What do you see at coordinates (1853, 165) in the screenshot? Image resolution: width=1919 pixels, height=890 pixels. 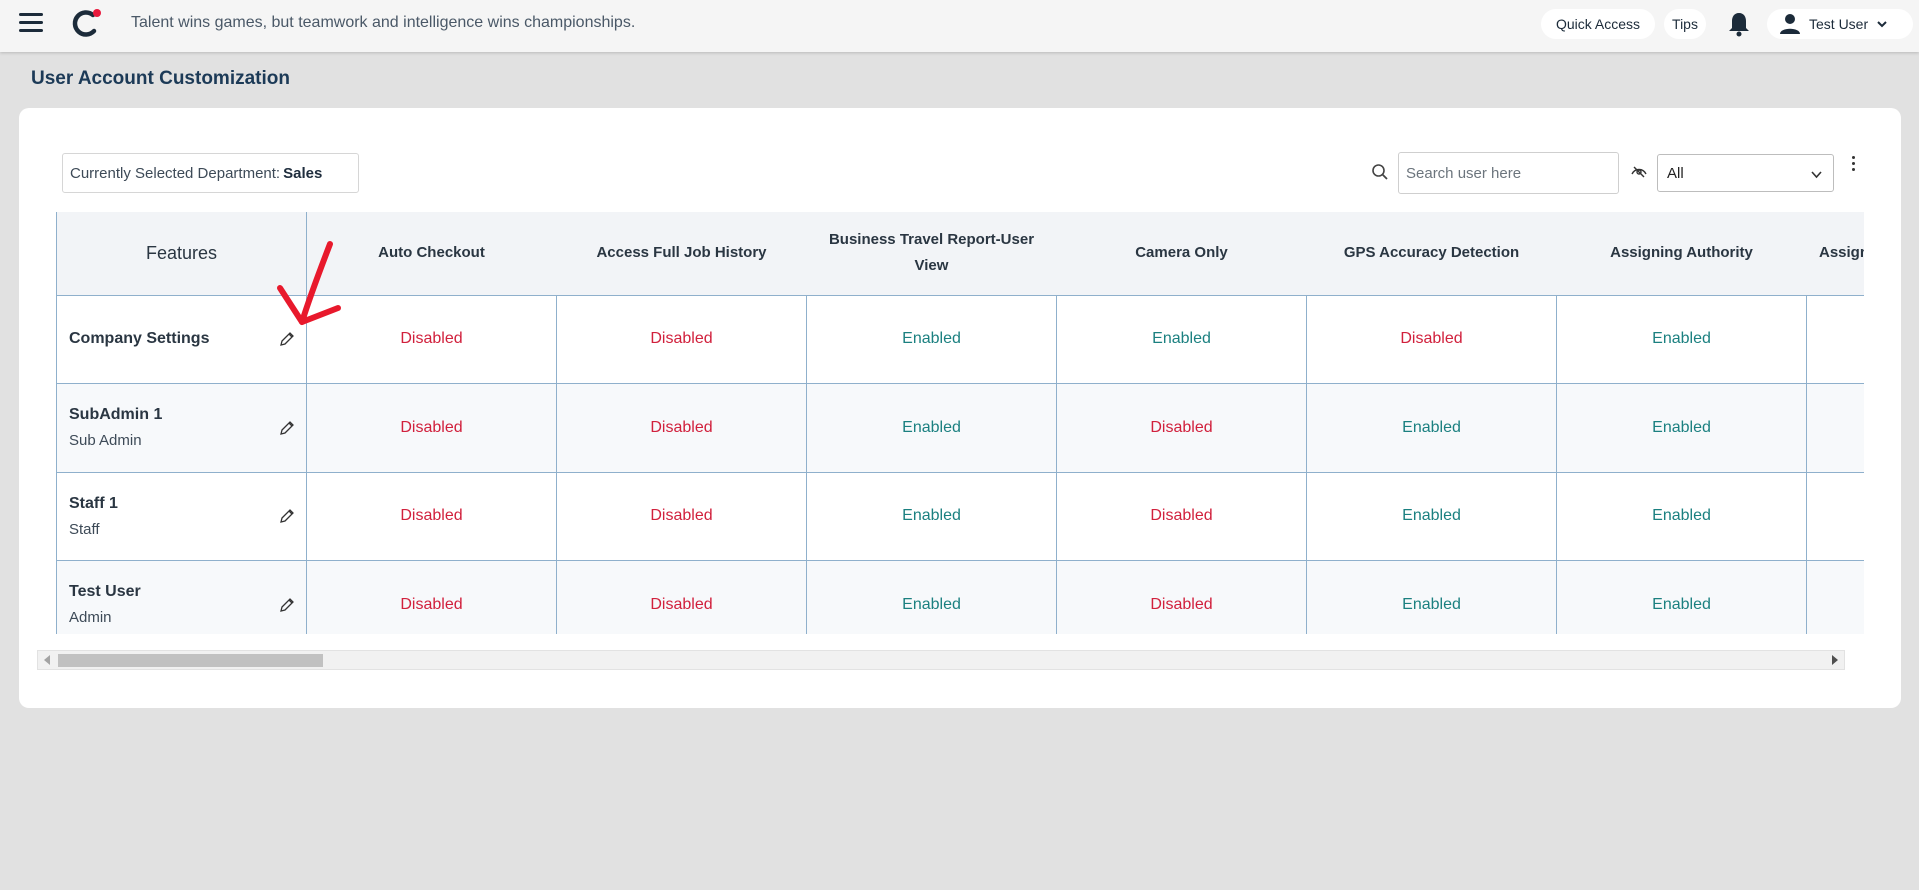 I see `kebab-menu-icon` at bounding box center [1853, 165].